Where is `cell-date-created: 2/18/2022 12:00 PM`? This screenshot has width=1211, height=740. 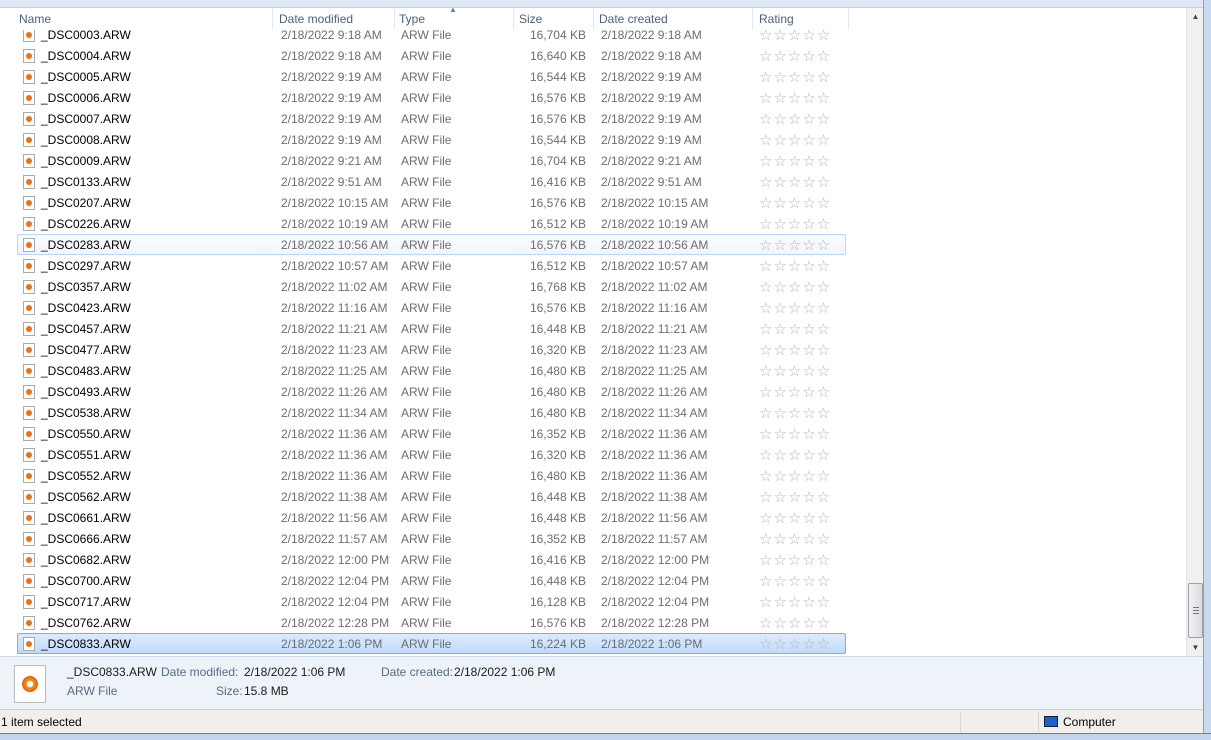 cell-date-created: 2/18/2022 12:00 PM is located at coordinates (655, 560).